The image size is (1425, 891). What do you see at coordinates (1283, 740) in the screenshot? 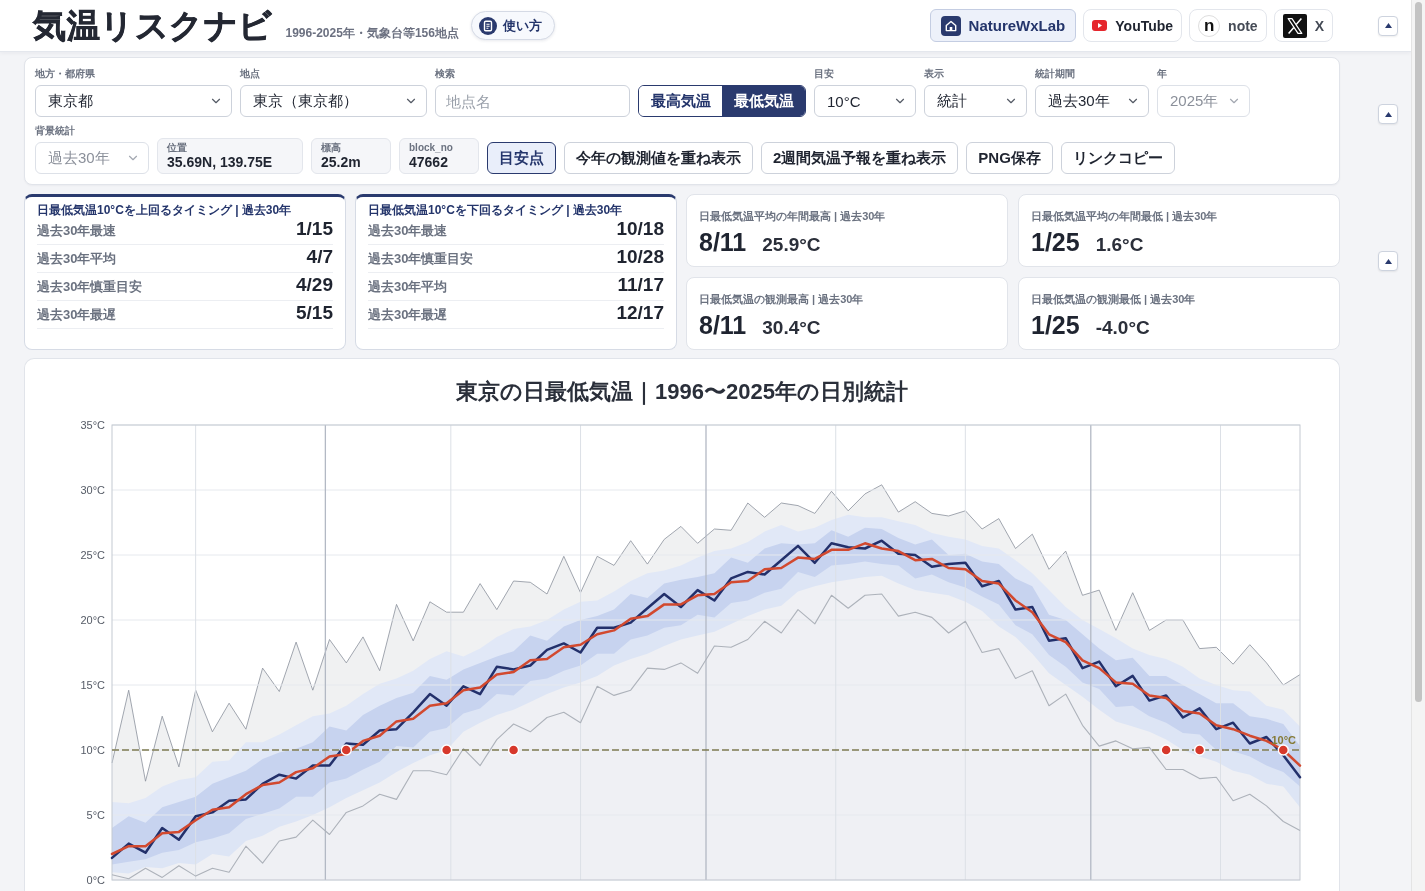
I see `threshold-label: 10°C` at bounding box center [1283, 740].